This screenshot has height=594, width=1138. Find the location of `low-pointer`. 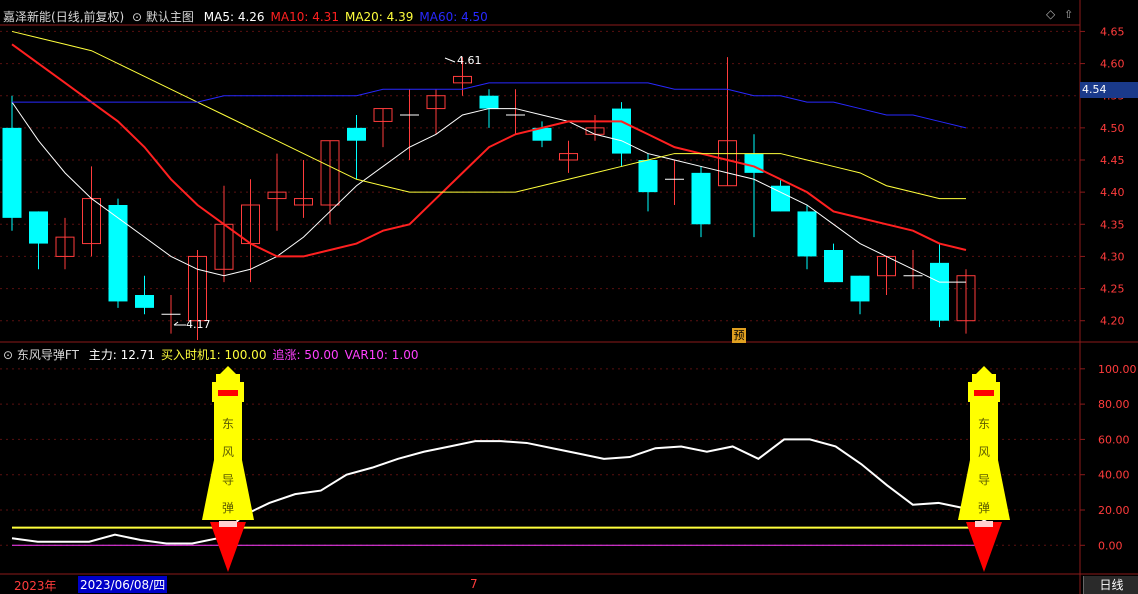

low-pointer is located at coordinates (179, 323).